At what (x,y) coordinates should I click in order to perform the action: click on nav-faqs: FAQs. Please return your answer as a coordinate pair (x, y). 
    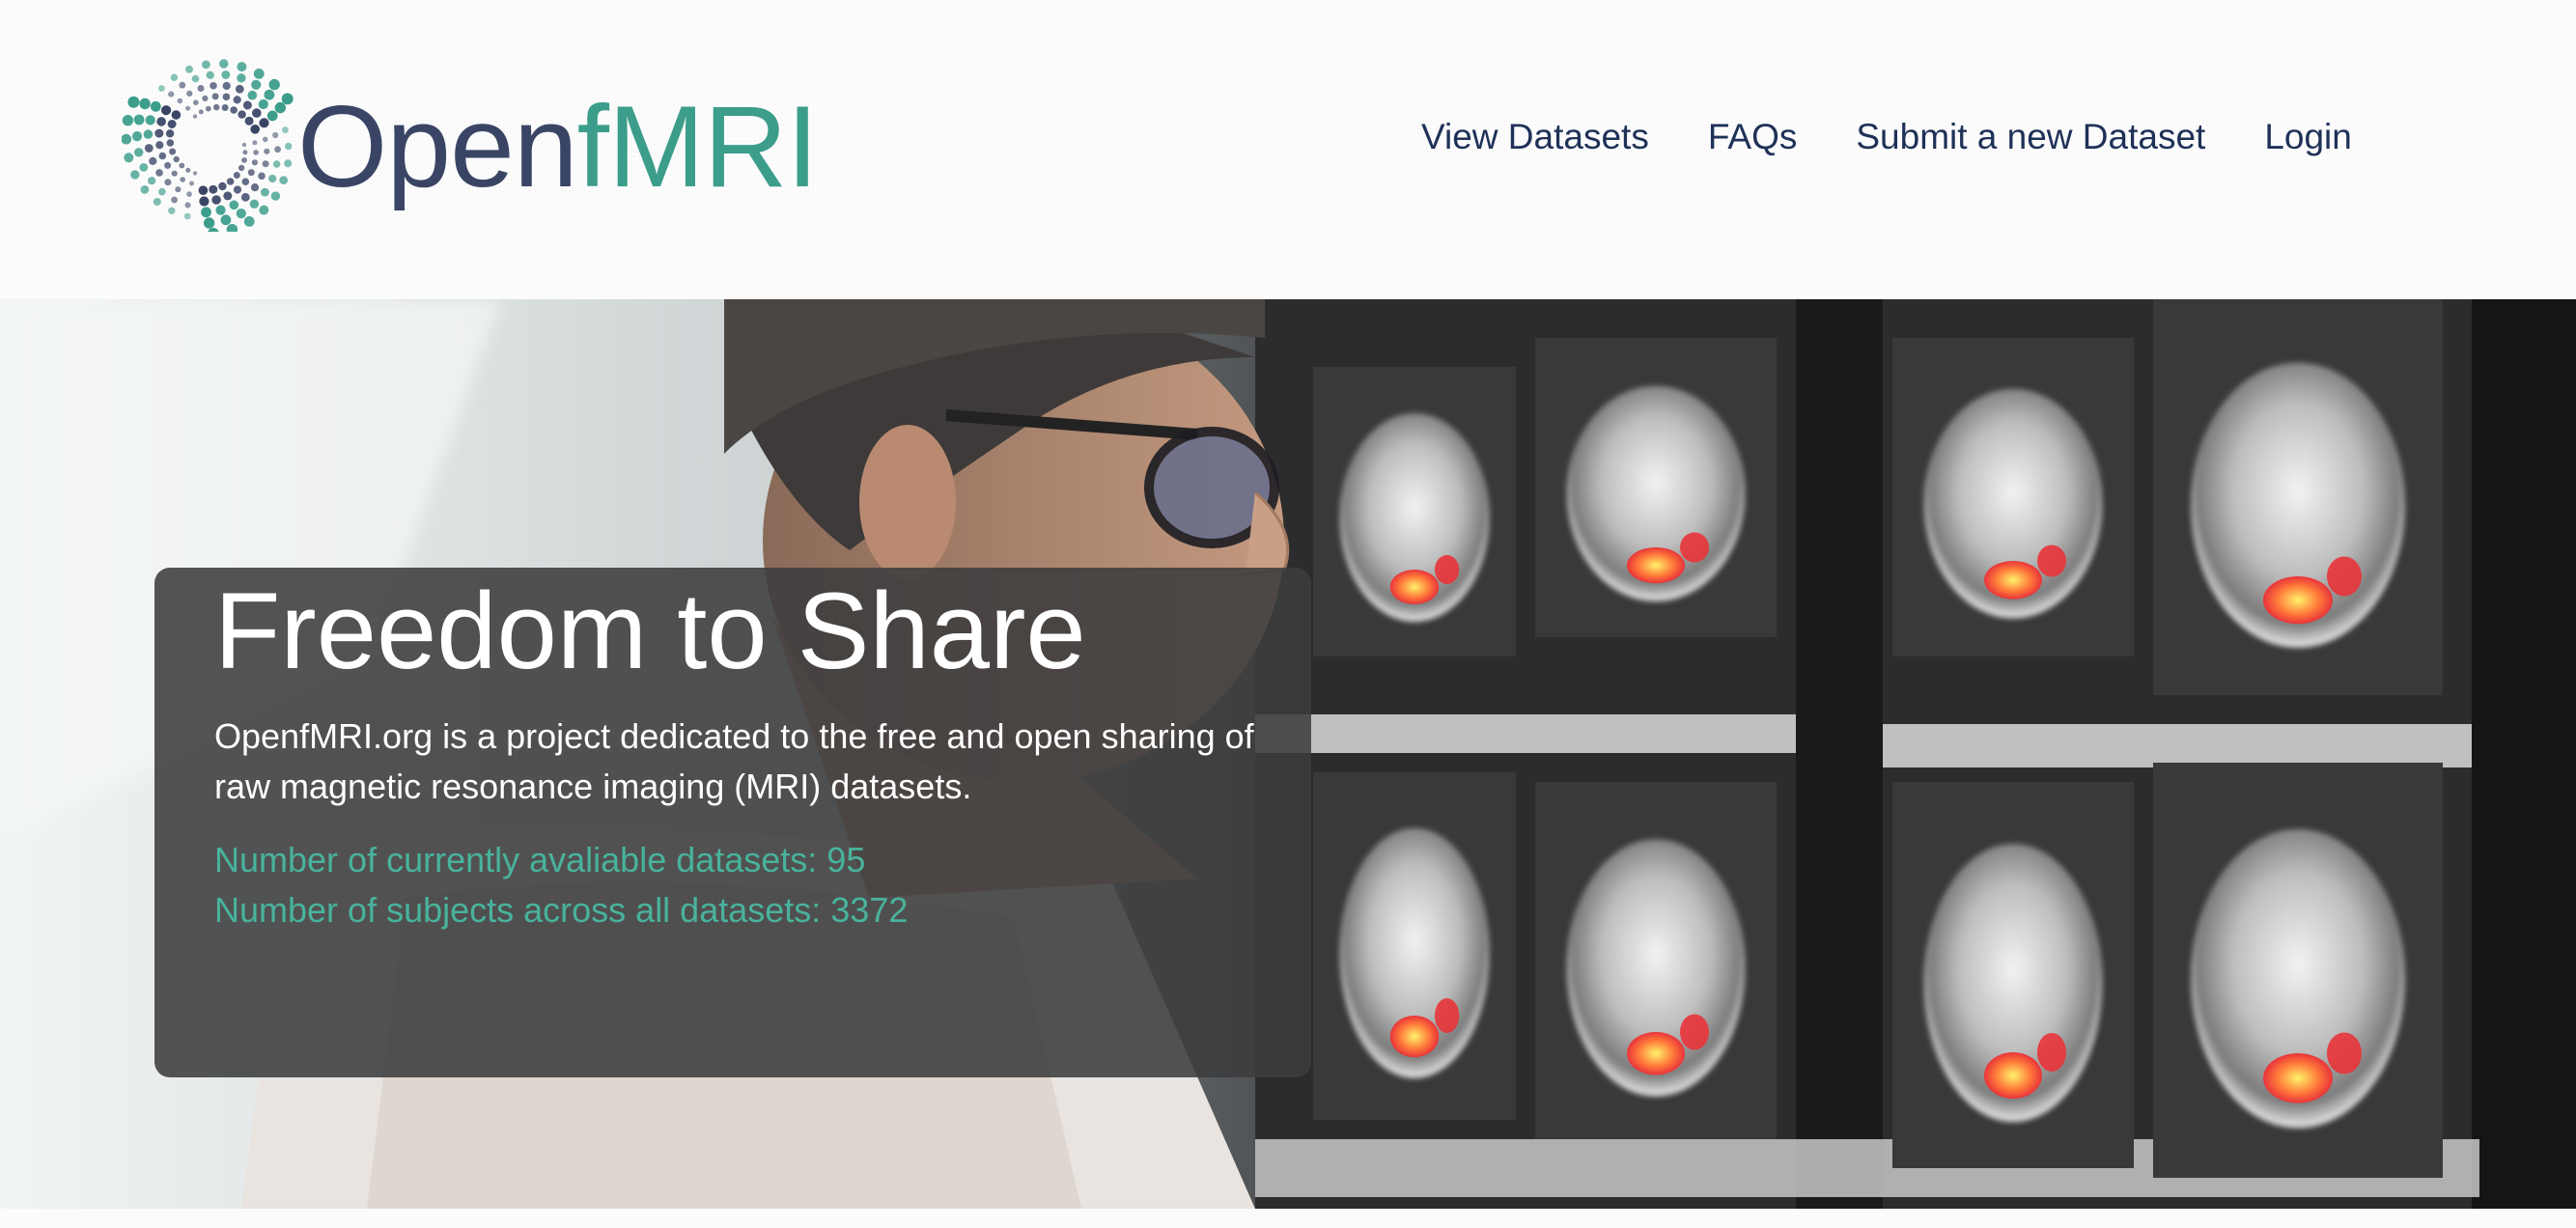
    Looking at the image, I should click on (1753, 137).